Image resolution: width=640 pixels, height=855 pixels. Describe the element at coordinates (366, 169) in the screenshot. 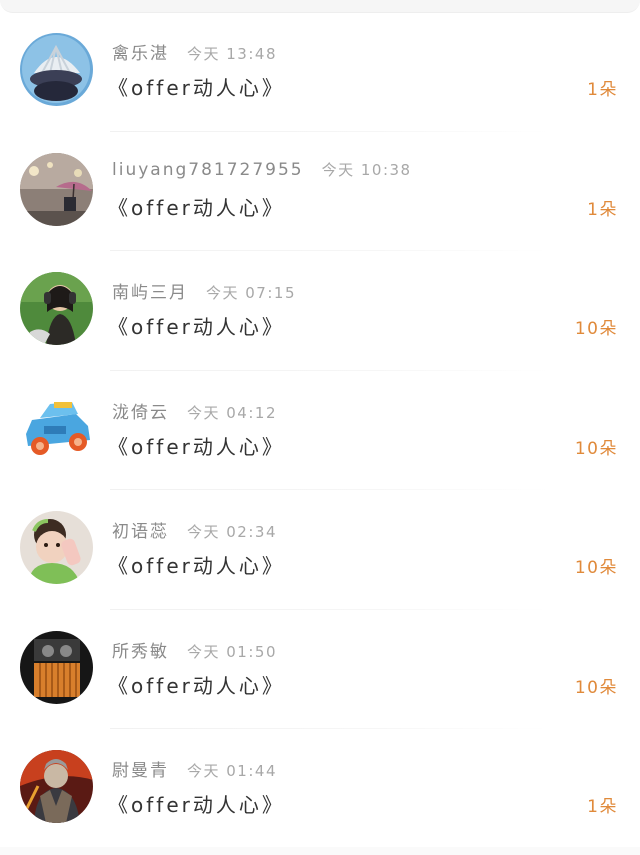

I see `timestamp: 今天 10:38` at that location.